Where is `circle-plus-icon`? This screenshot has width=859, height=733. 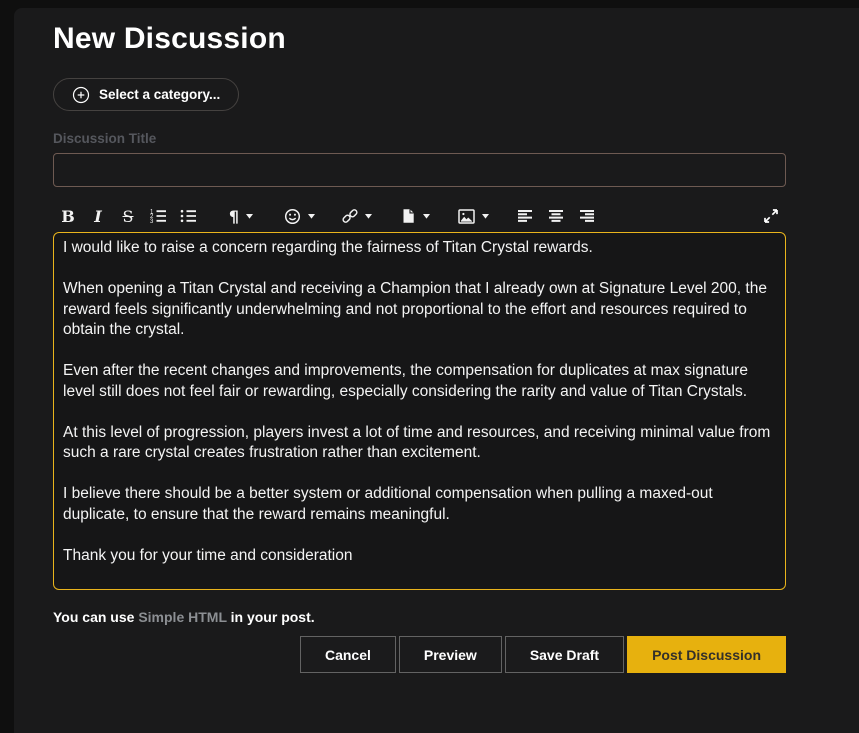 circle-plus-icon is located at coordinates (81, 95).